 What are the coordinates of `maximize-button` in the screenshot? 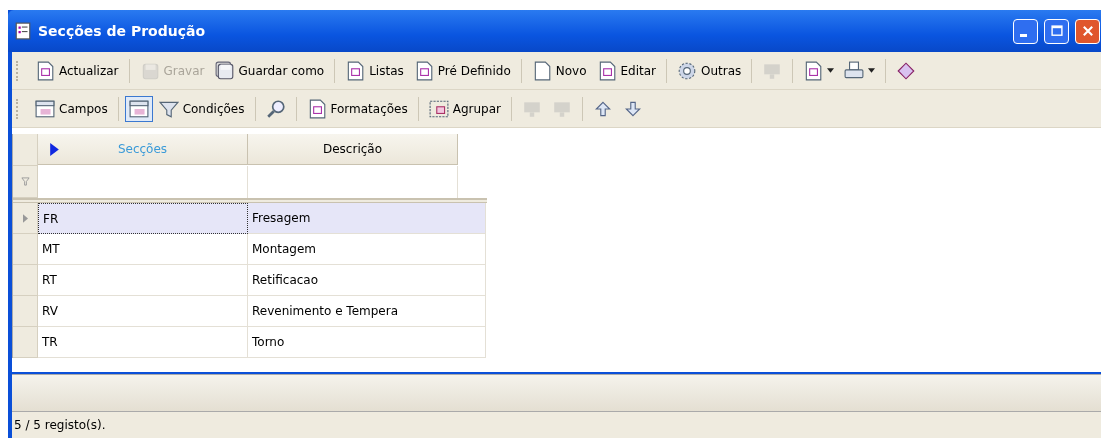 It's located at (1056, 31).